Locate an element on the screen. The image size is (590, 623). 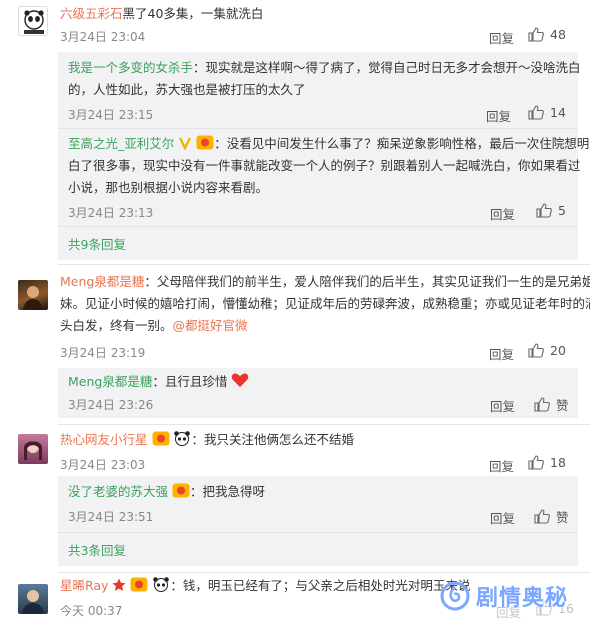
reply-timestamp: 3月24日 23:13 is located at coordinates (111, 213).